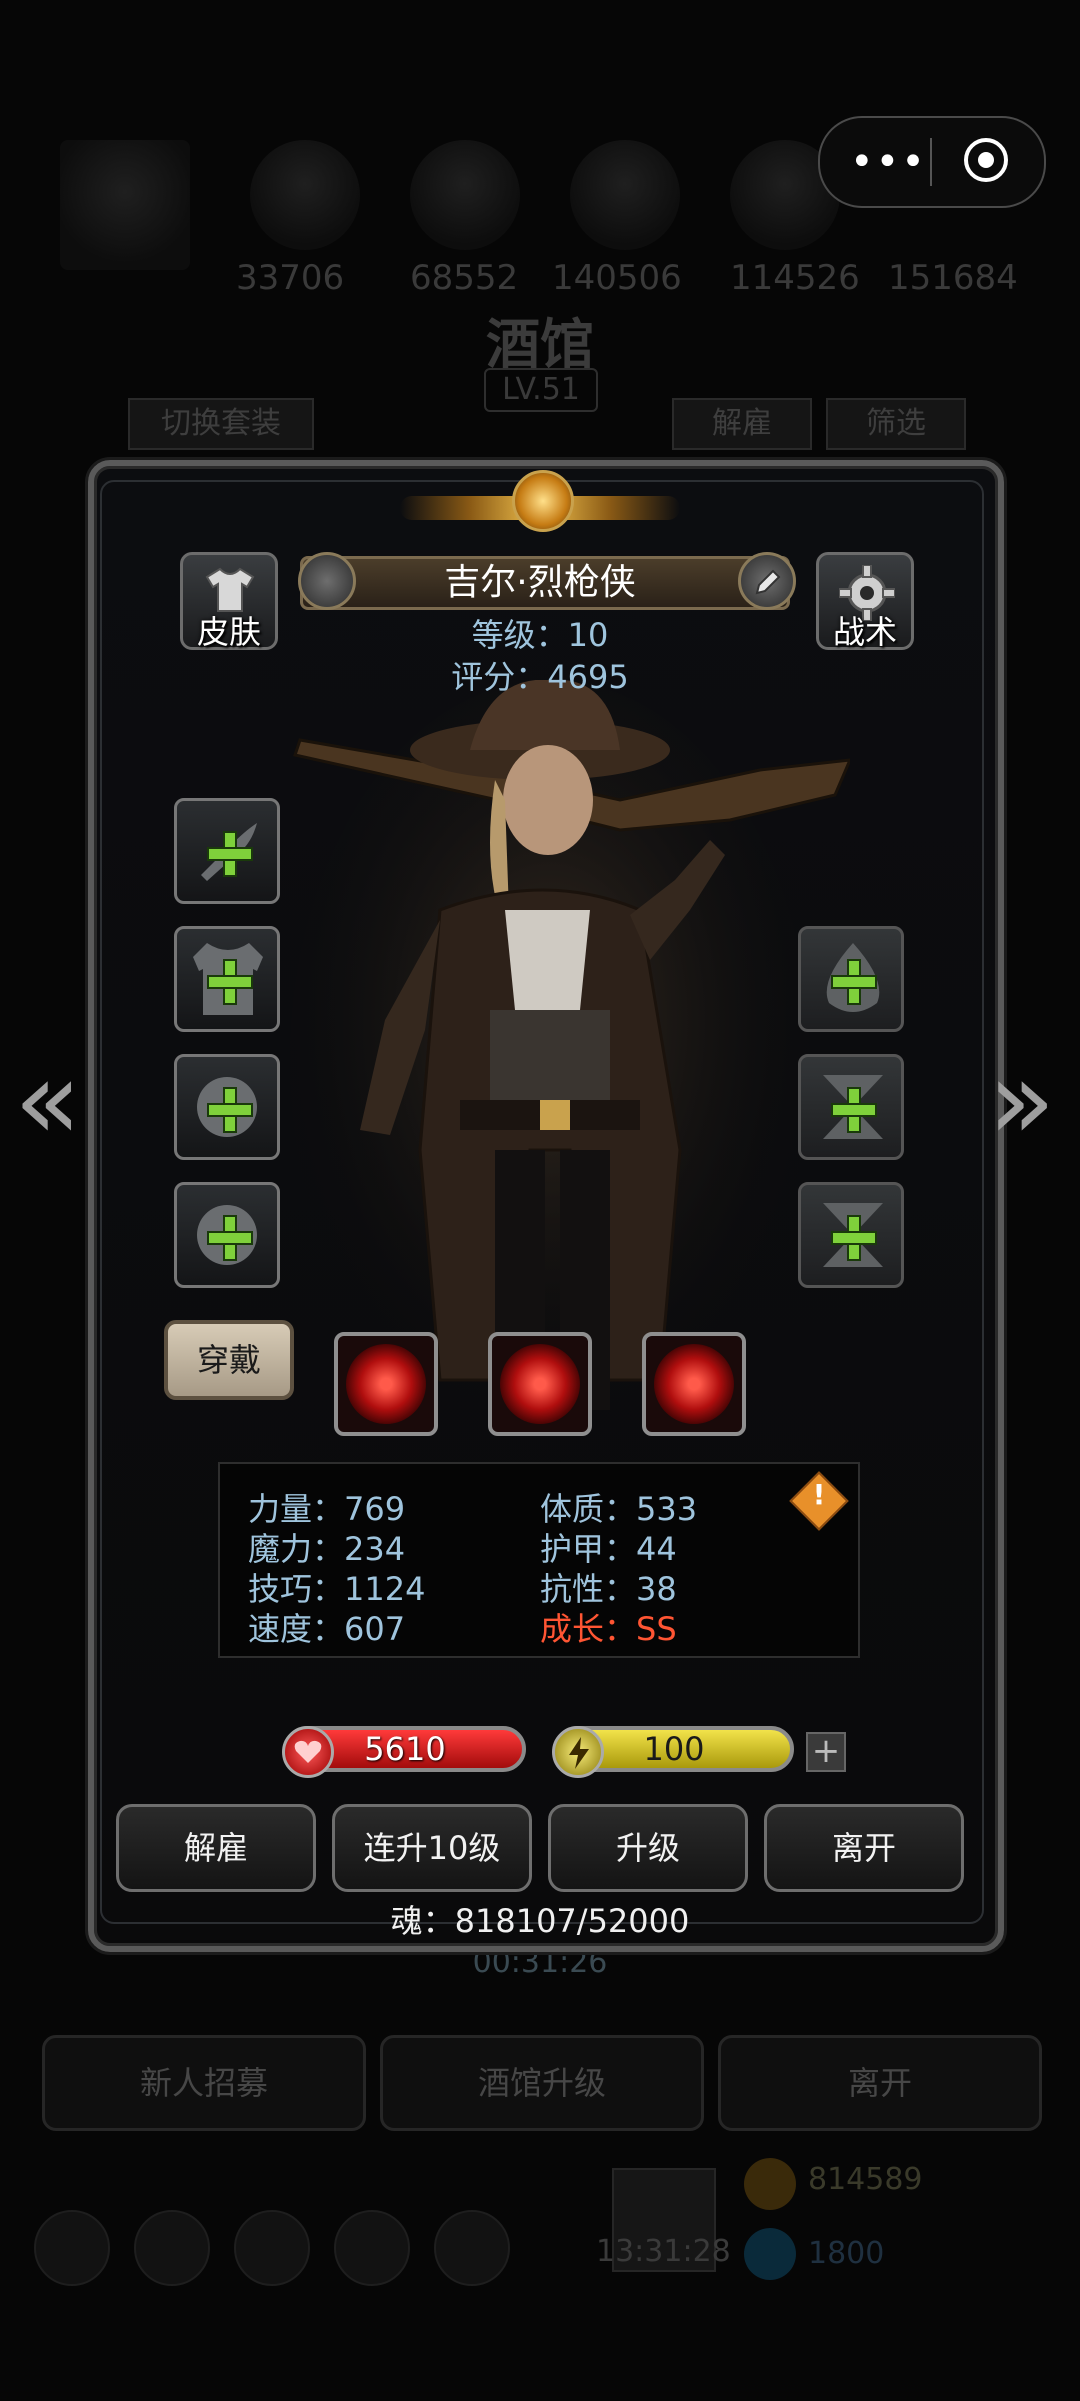  I want to click on close-target-icon, so click(986, 160).